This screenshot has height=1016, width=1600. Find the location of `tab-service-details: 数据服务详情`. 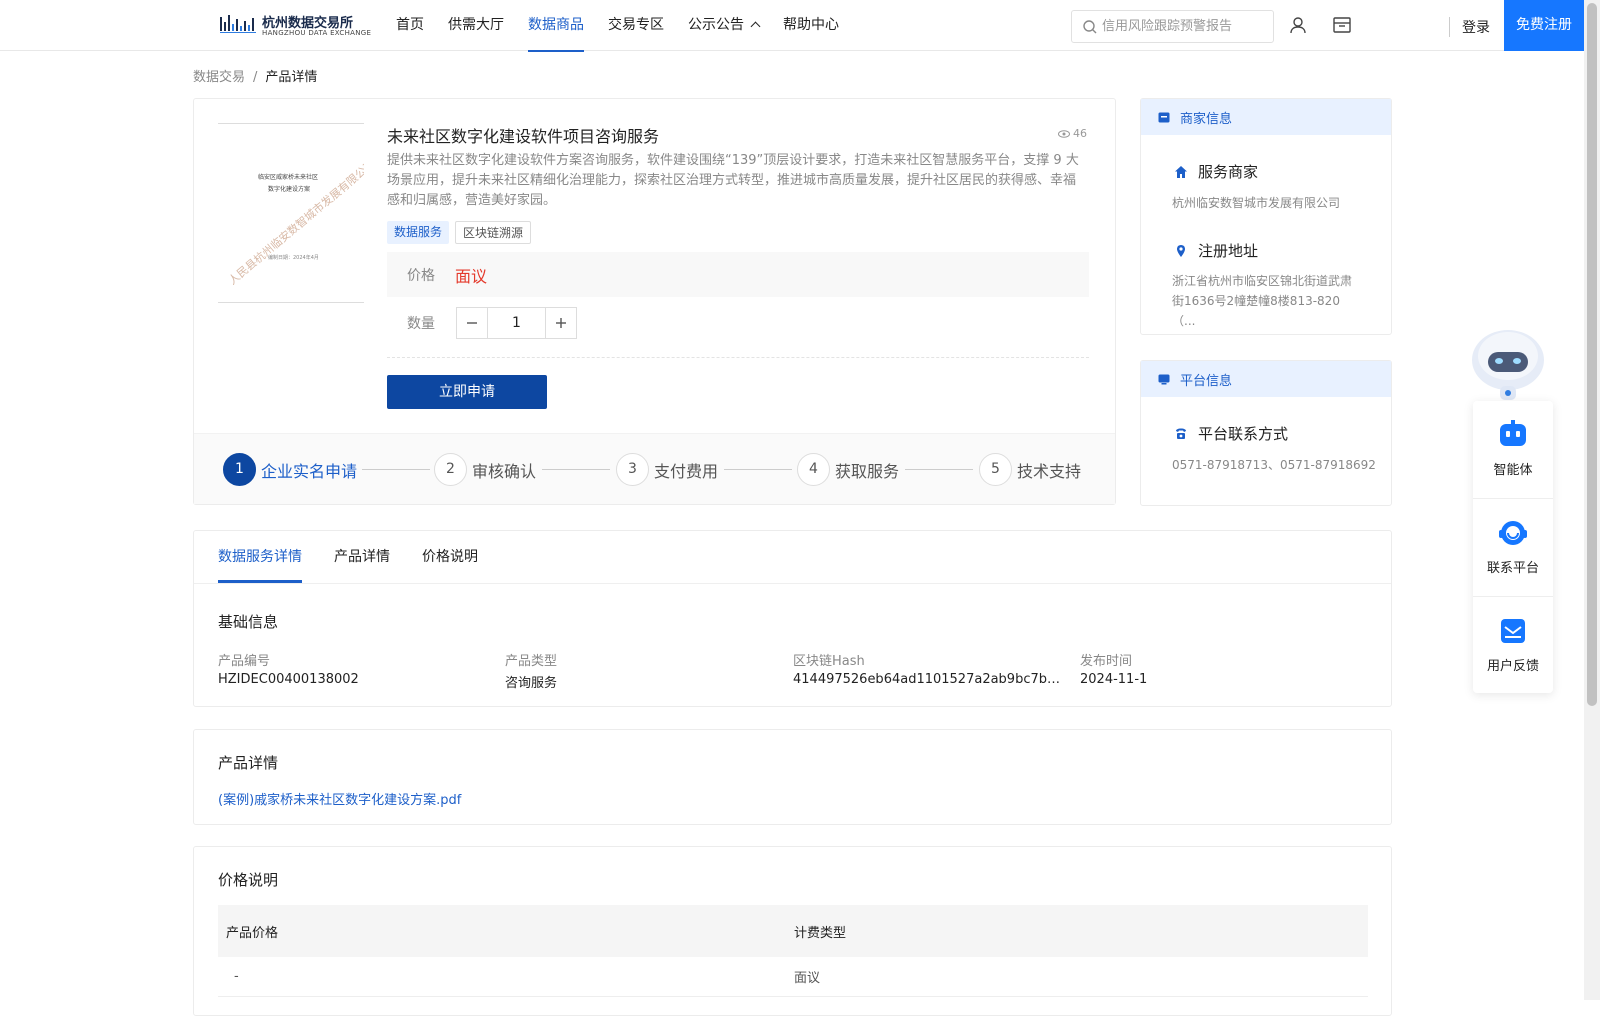

tab-service-details: 数据服务详情 is located at coordinates (260, 557).